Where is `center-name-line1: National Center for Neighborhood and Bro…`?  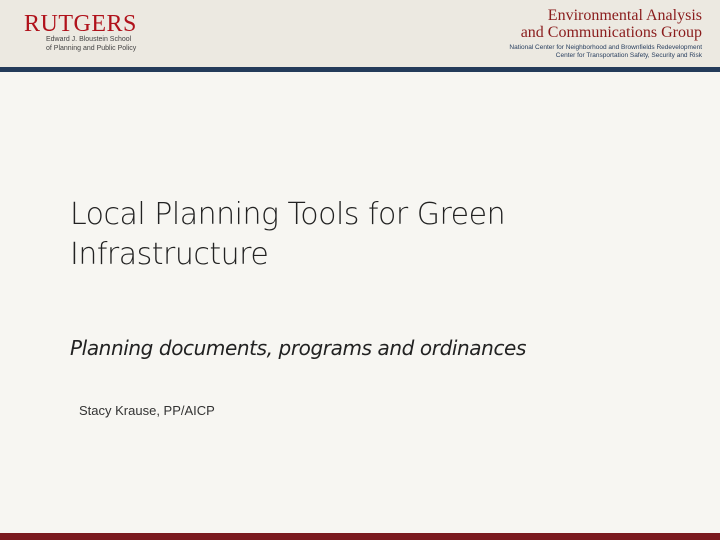
center-name-line1: National Center for Neighborhood and Bro… is located at coordinates (605, 47).